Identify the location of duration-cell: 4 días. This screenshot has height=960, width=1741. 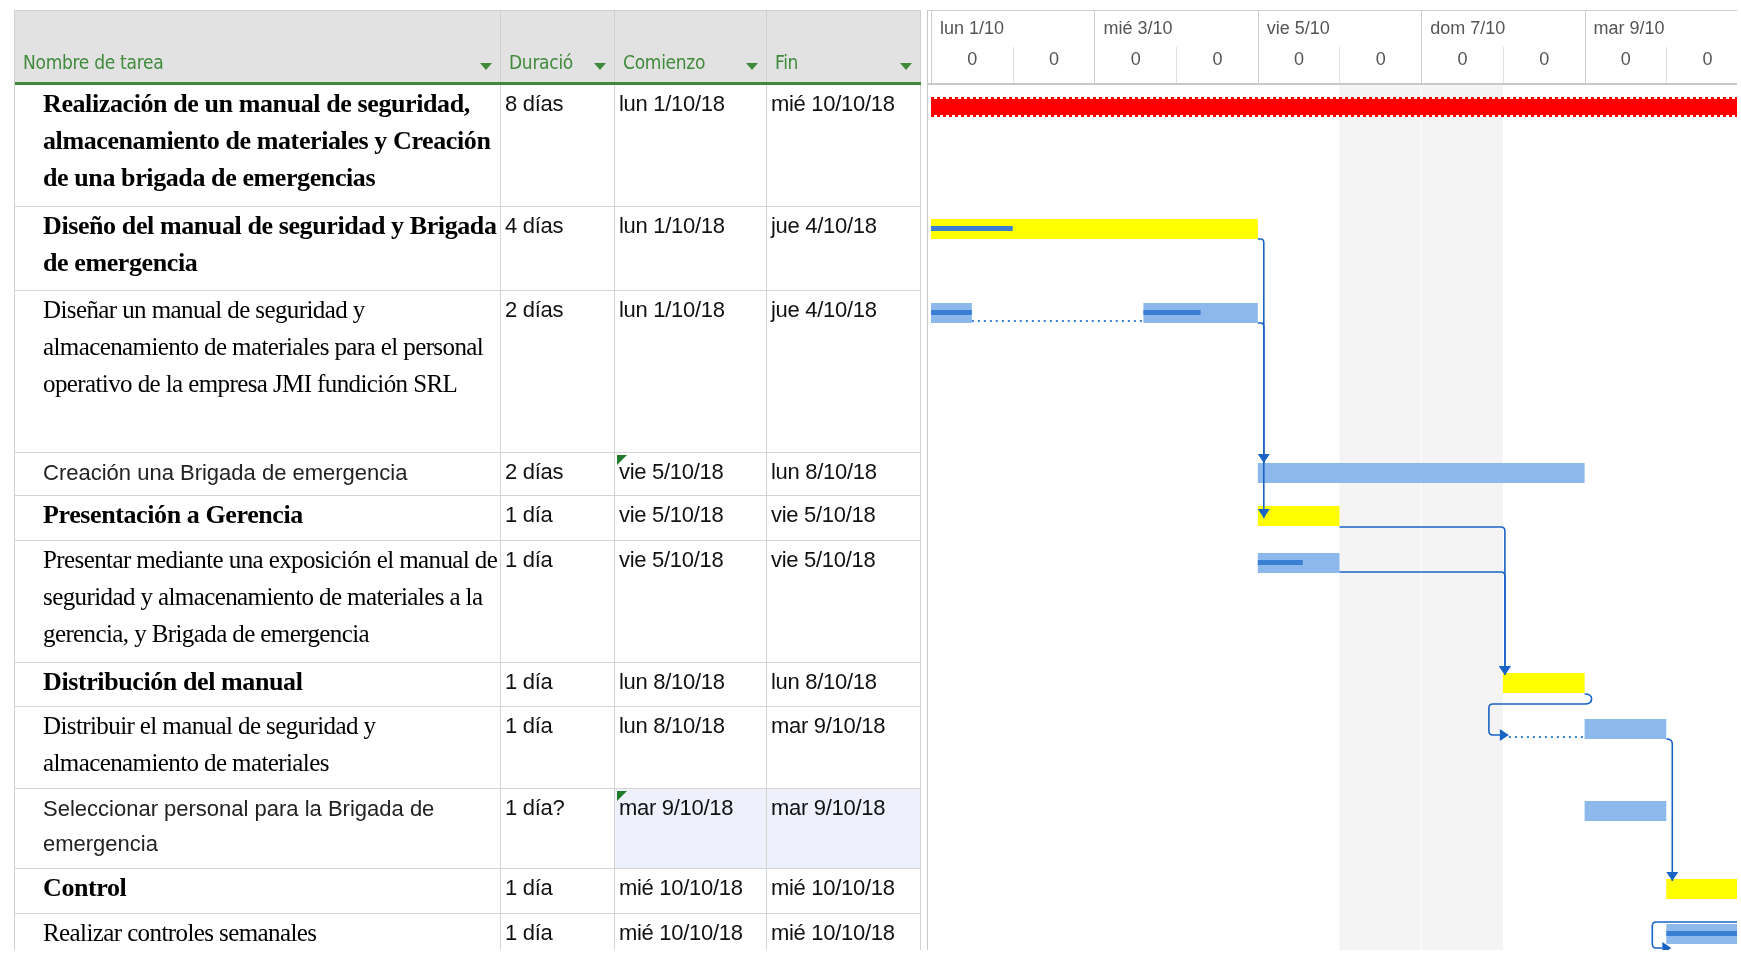
(558, 248).